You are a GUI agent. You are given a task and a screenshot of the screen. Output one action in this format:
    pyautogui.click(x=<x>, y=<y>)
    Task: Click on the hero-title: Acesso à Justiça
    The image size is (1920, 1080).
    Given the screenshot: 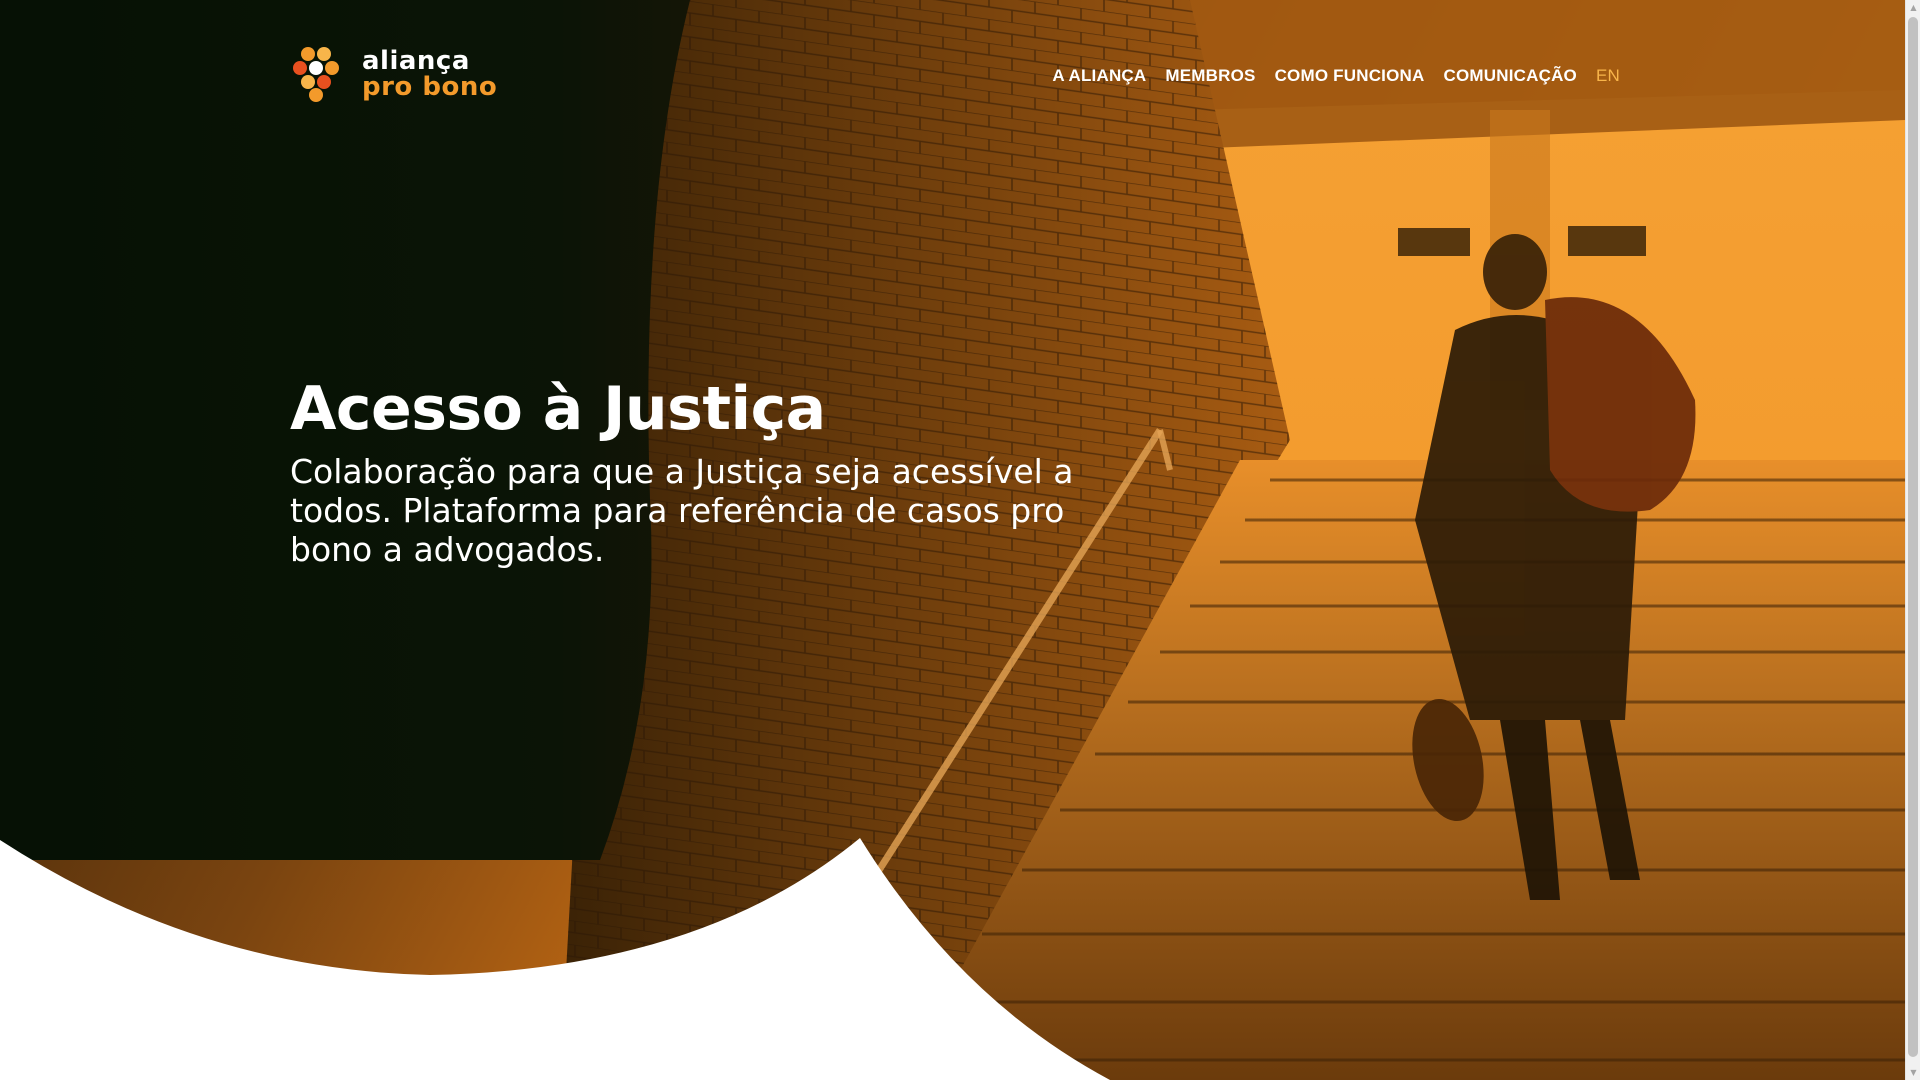 What is the action you would take?
    pyautogui.click(x=558, y=409)
    